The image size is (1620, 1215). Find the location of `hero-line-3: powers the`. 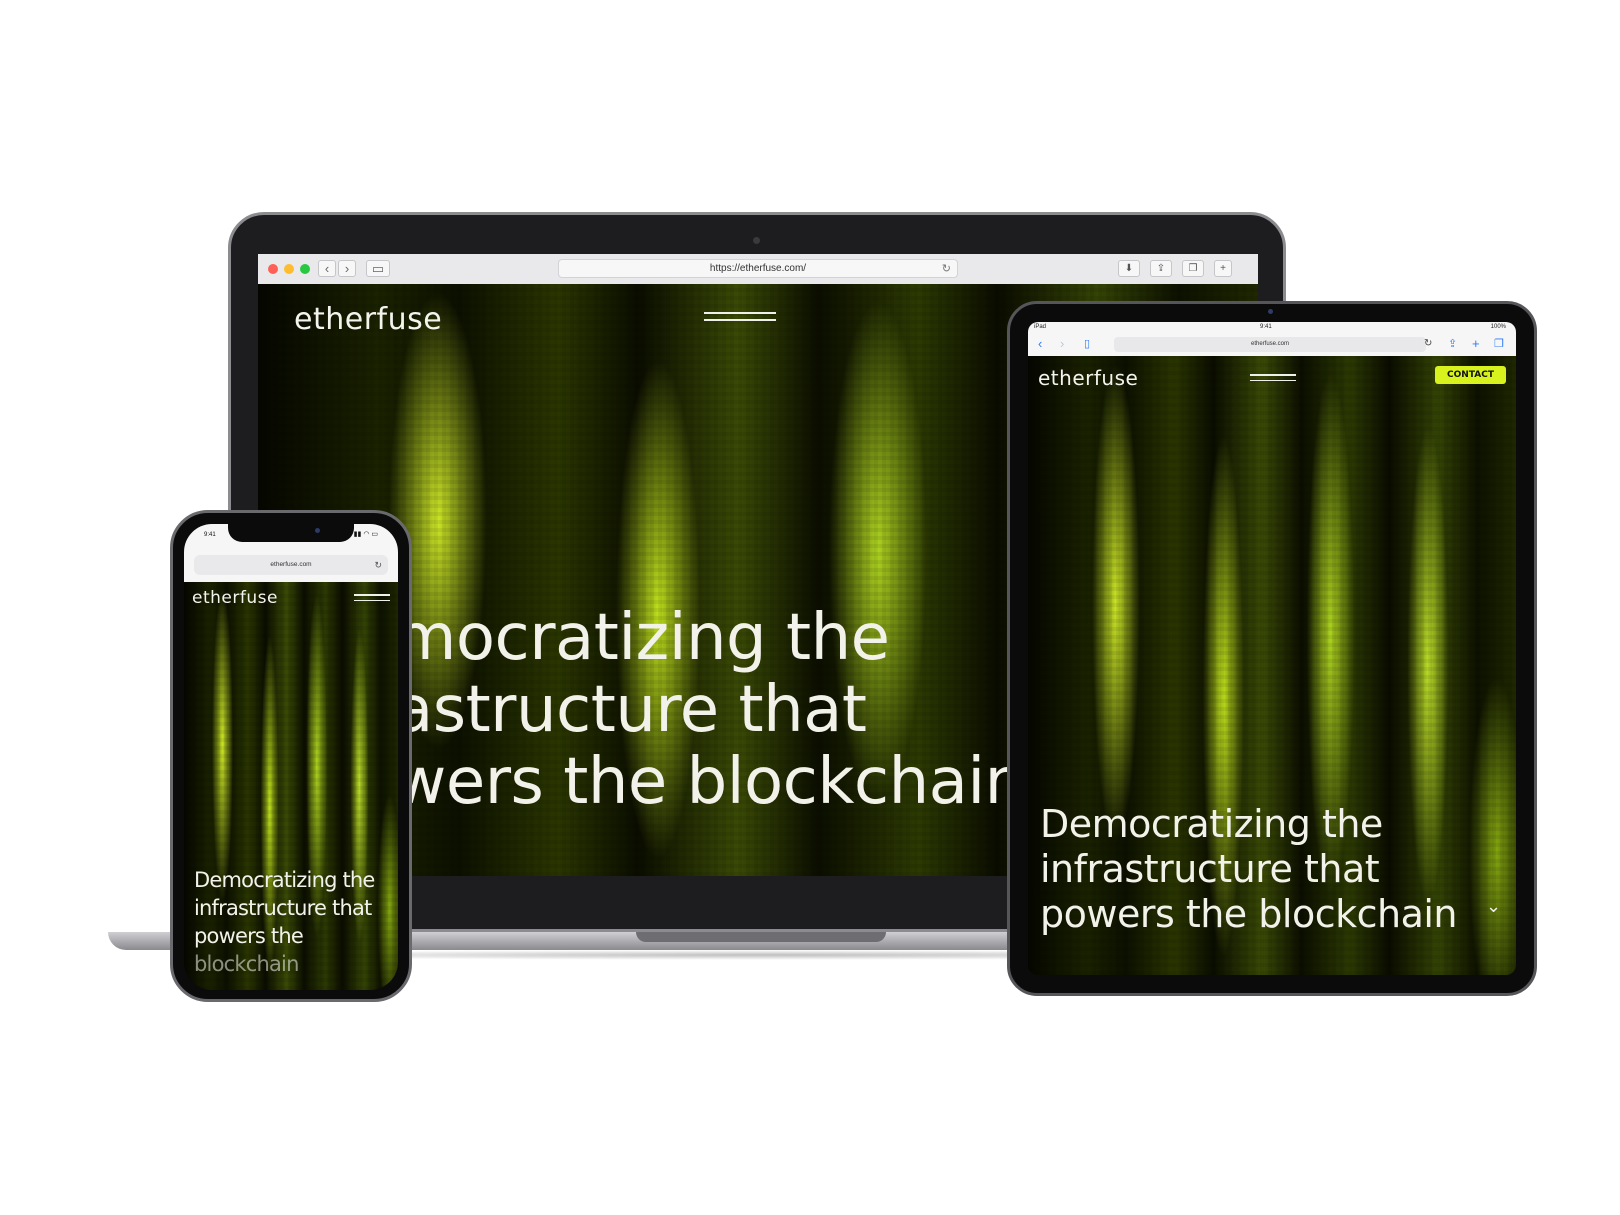

hero-line-3: powers the is located at coordinates (249, 936).